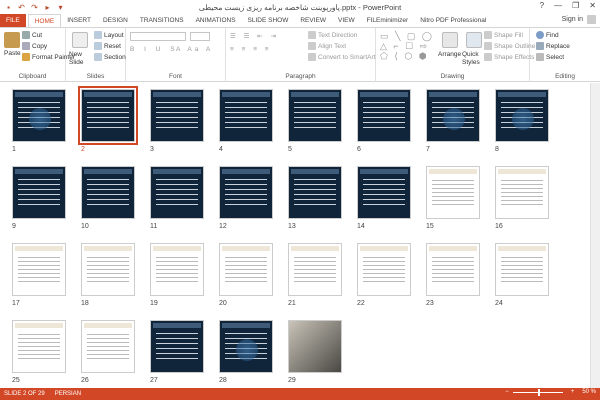 The height and width of the screenshot is (400, 600). Describe the element at coordinates (115, 20) in the screenshot. I see `tab-design: DESIGN` at that location.